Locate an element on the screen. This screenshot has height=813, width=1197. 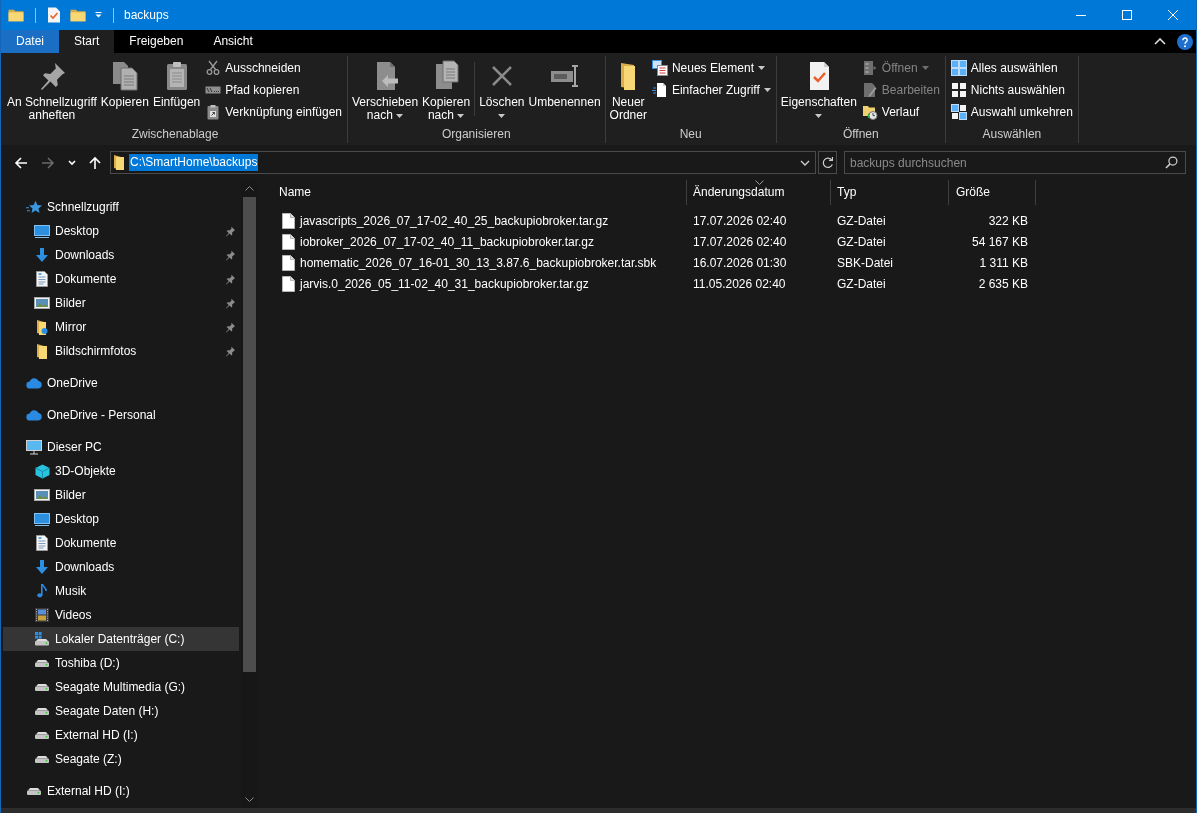
modified-date: 17.07.2026 02:40 is located at coordinates (740, 220).